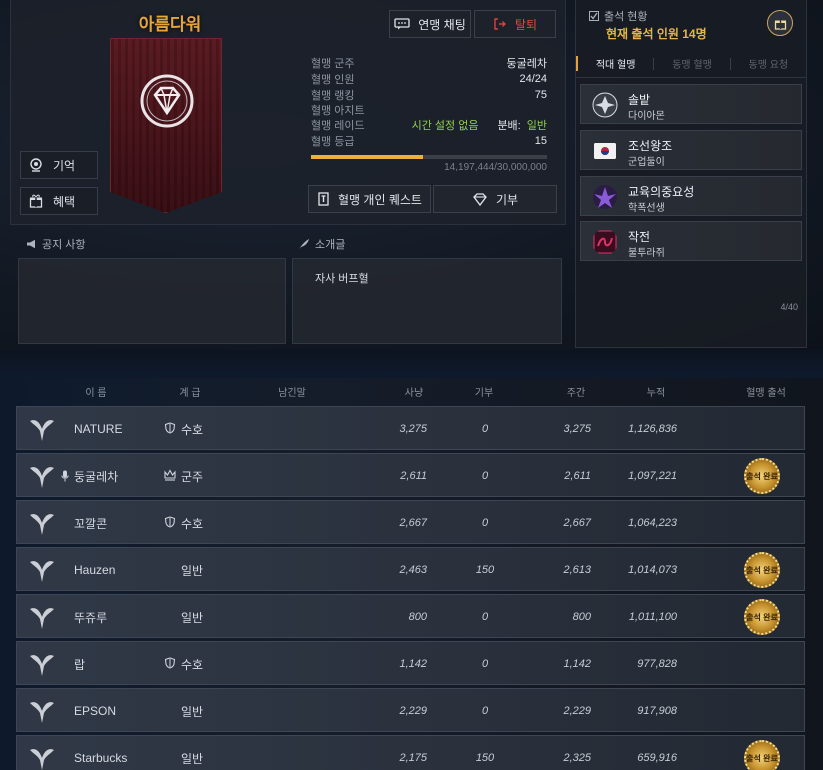  Describe the element at coordinates (380, 199) in the screenshot. I see `personal-quest-label: 혈맹 개인 퀘스트` at that location.